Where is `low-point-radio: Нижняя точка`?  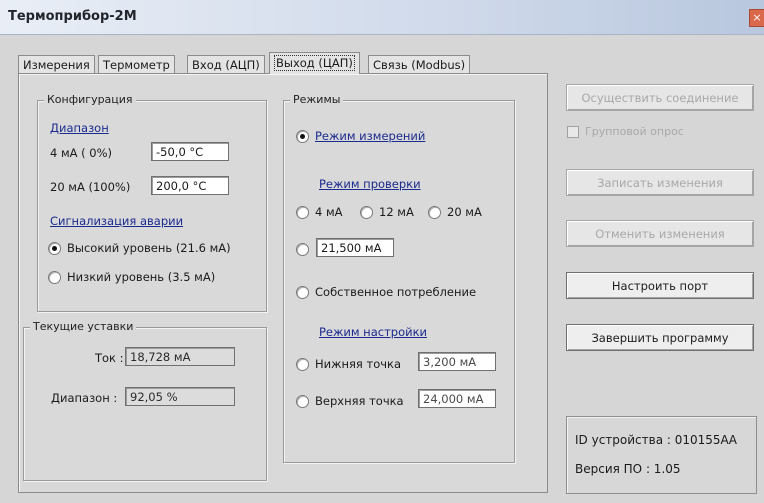
low-point-radio: Нижняя точка is located at coordinates (348, 364).